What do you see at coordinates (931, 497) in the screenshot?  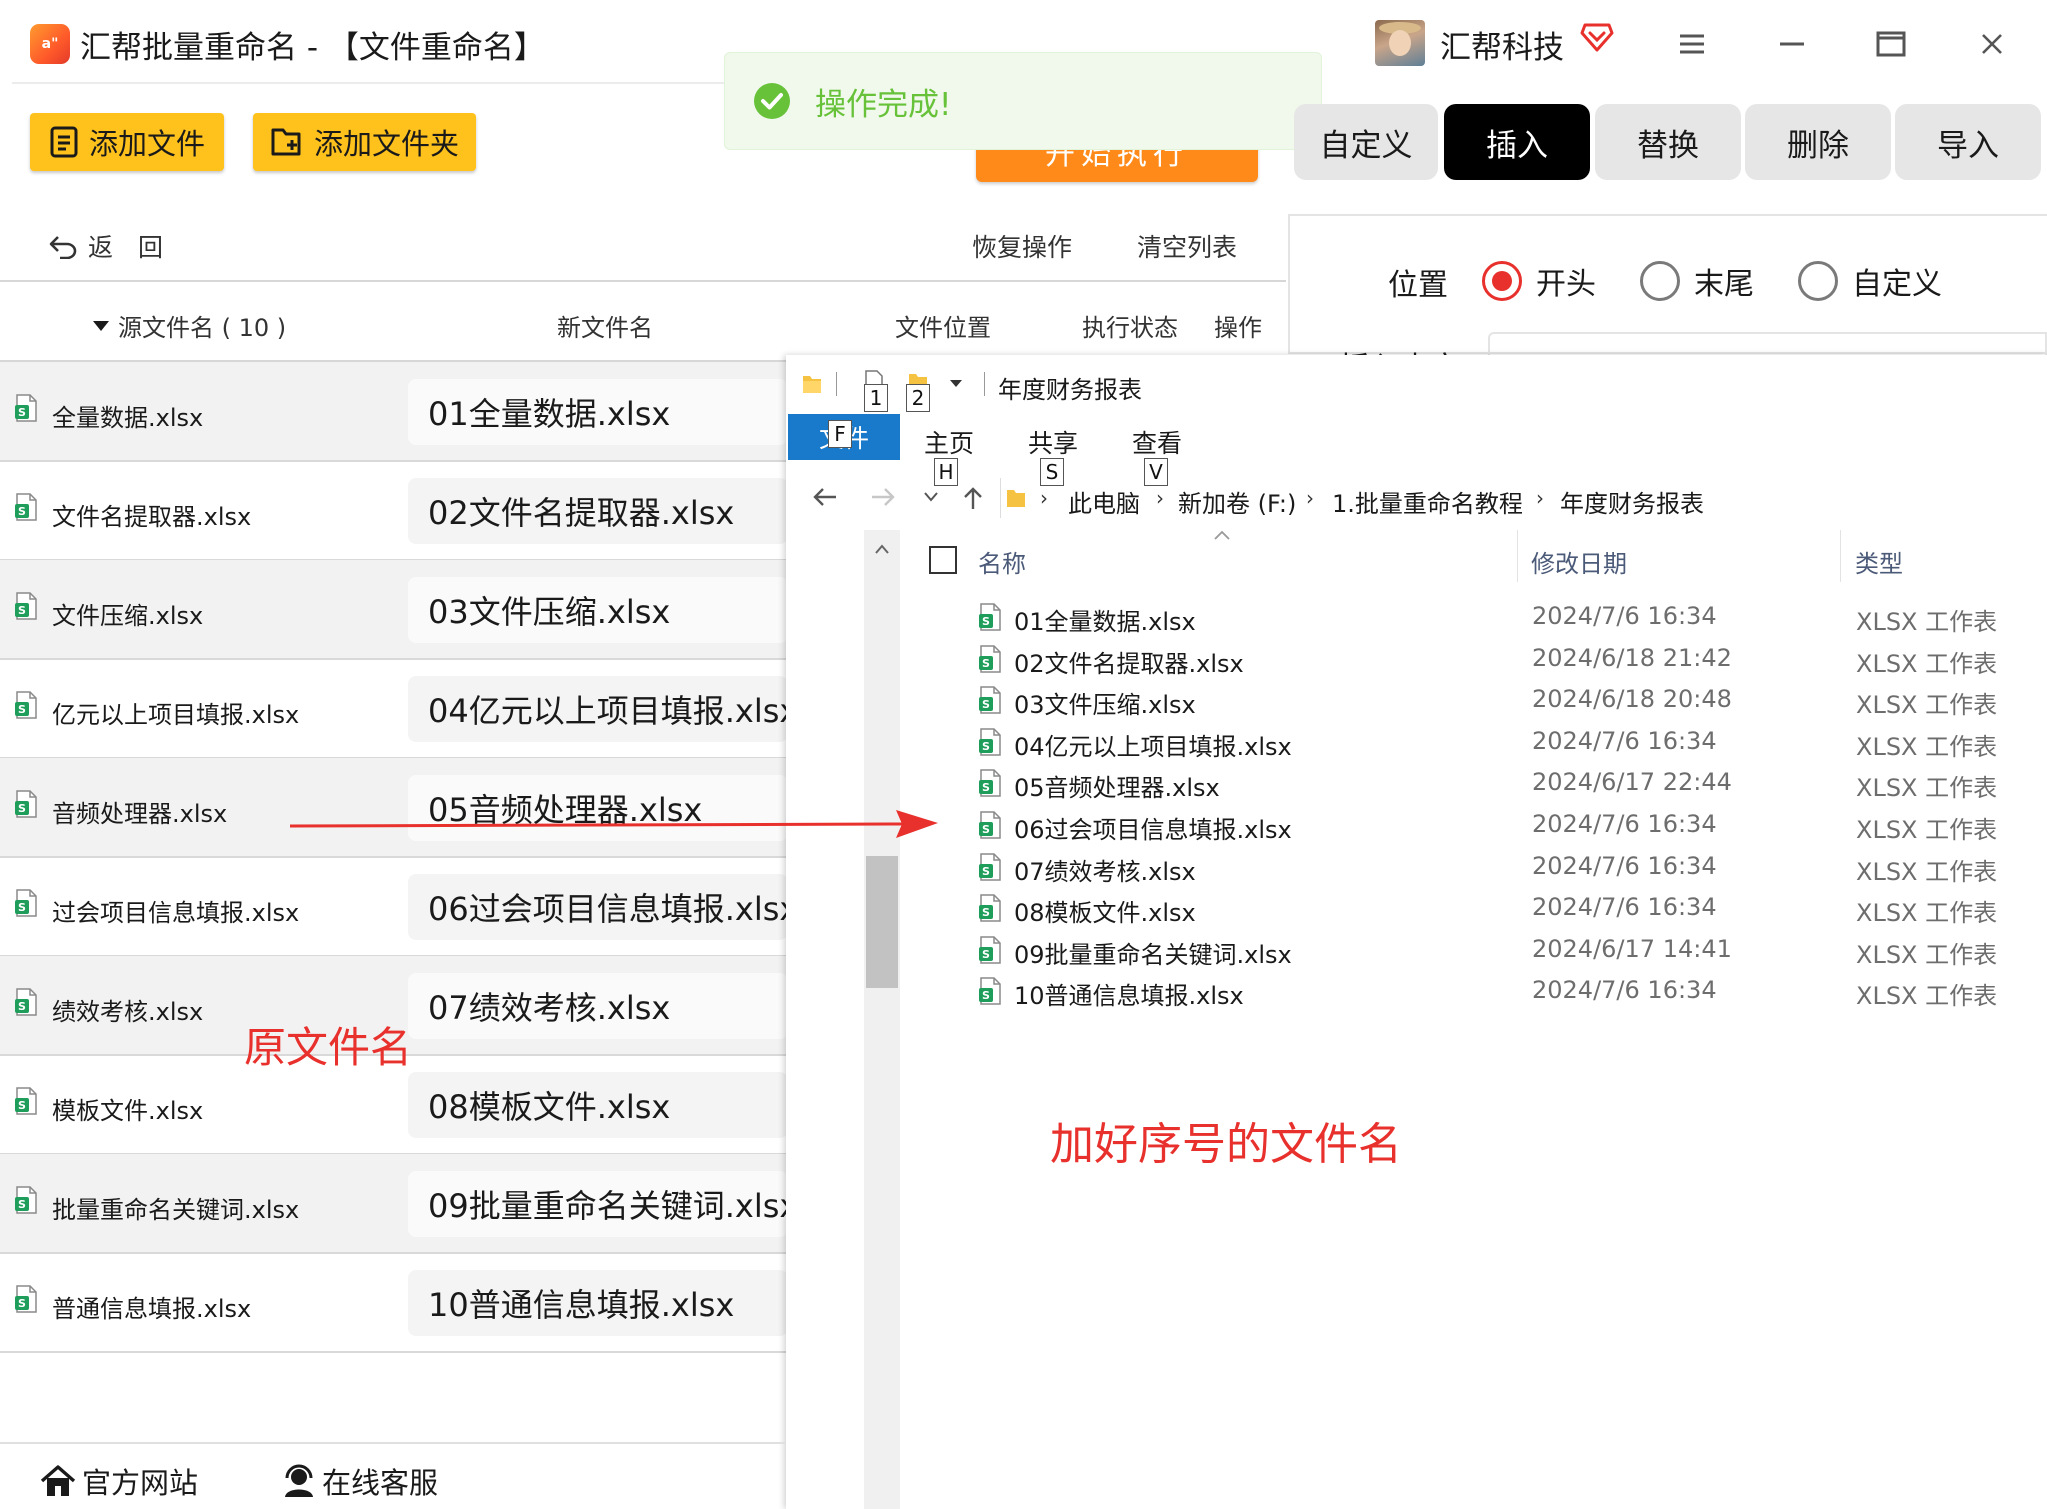 I see `recent-dropdown-icon` at bounding box center [931, 497].